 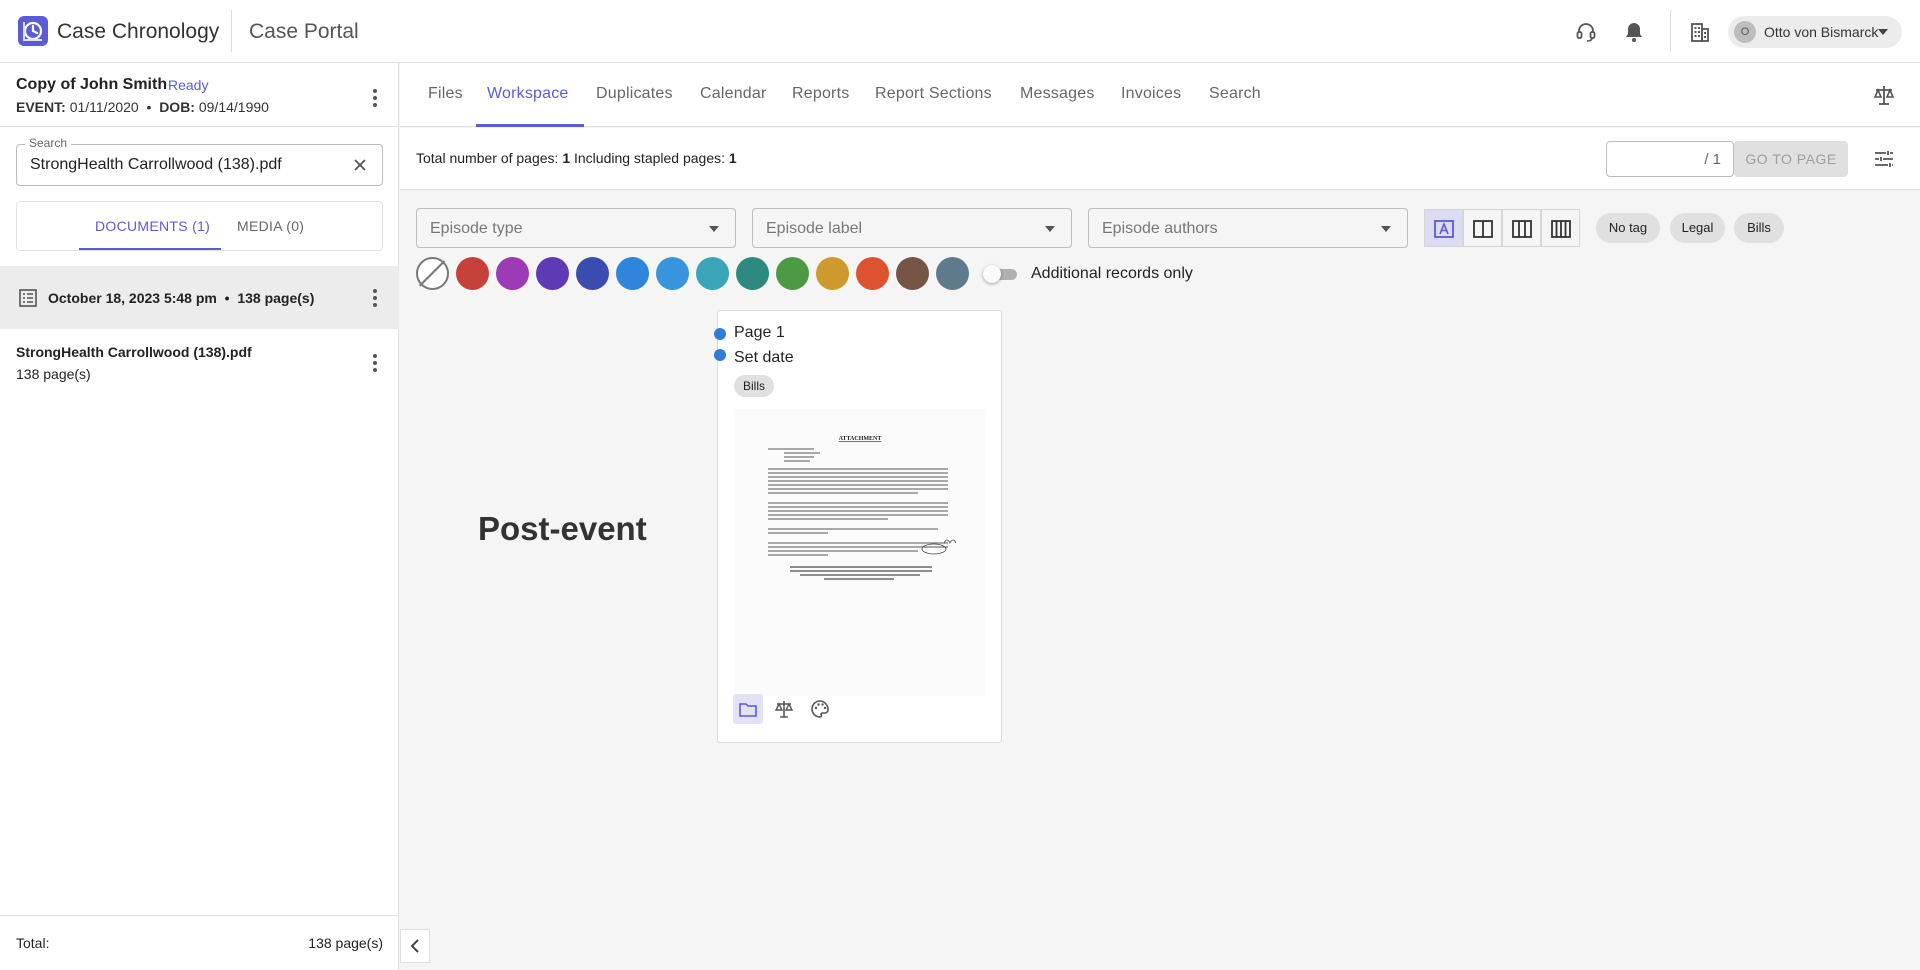 I want to click on tab-files: Files, so click(x=445, y=94).